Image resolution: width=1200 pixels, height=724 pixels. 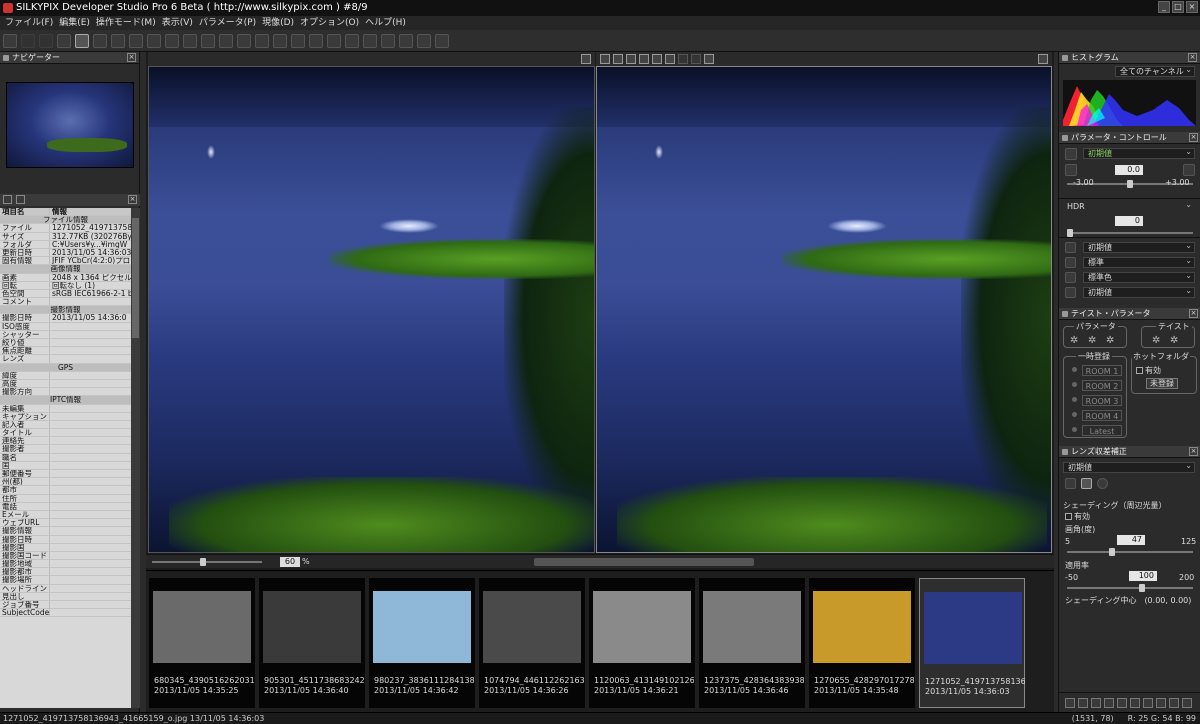 I want to click on filmstrip-view-icon, so click(x=82, y=40).